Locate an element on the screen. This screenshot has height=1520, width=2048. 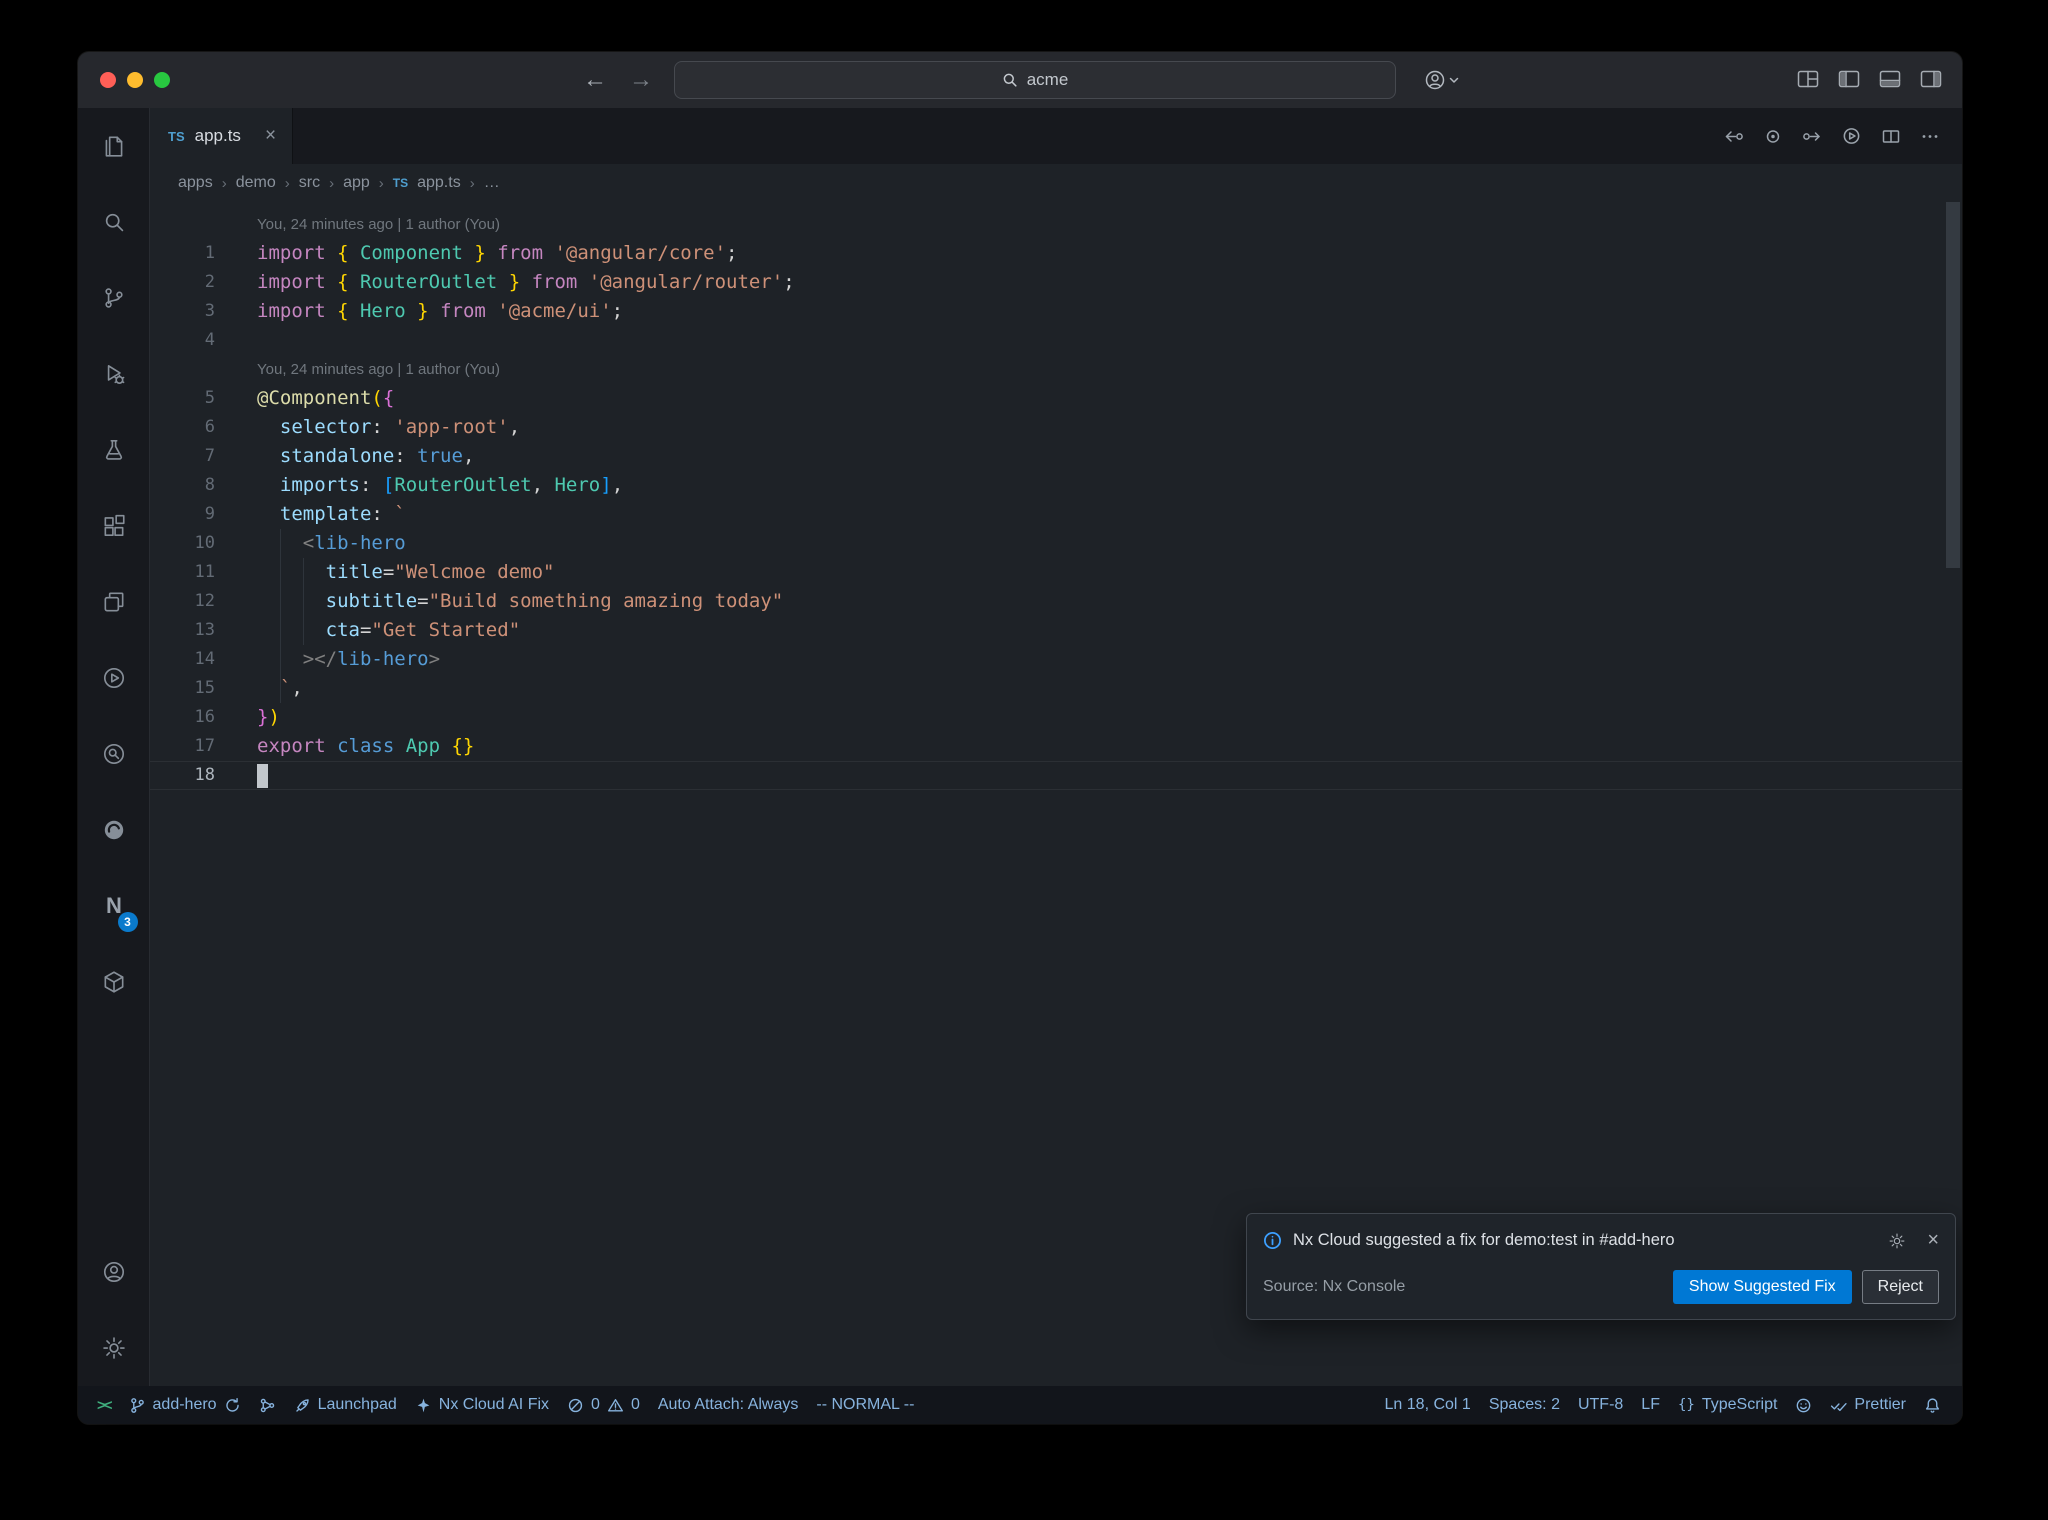
sidebar-item-search-circle is located at coordinates (114, 754).